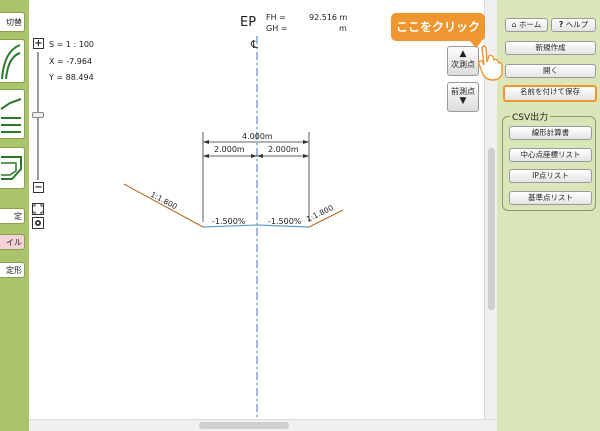 The width and height of the screenshot is (600, 431). Describe the element at coordinates (38, 115) in the screenshot. I see `zoom-slider-handle` at that location.